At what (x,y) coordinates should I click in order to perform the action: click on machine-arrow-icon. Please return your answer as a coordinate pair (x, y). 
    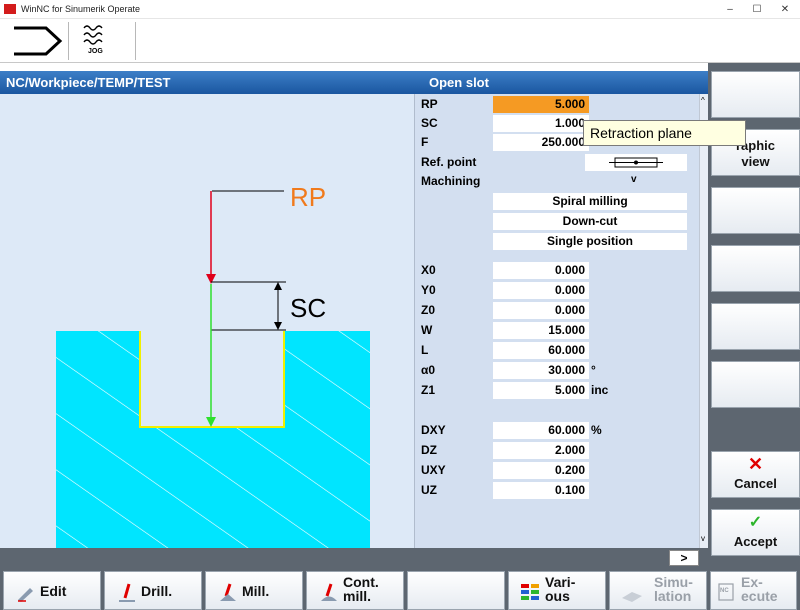
    Looking at the image, I should click on (38, 41).